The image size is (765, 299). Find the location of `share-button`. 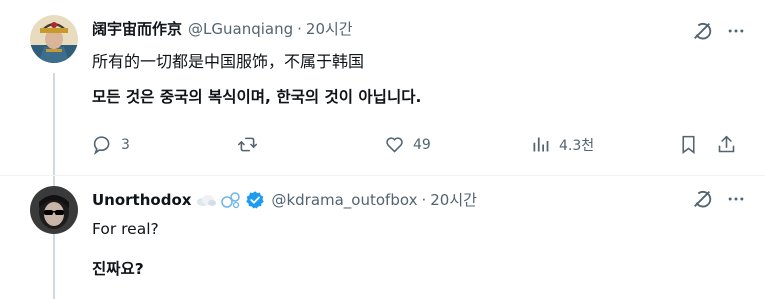

share-button is located at coordinates (726, 144).